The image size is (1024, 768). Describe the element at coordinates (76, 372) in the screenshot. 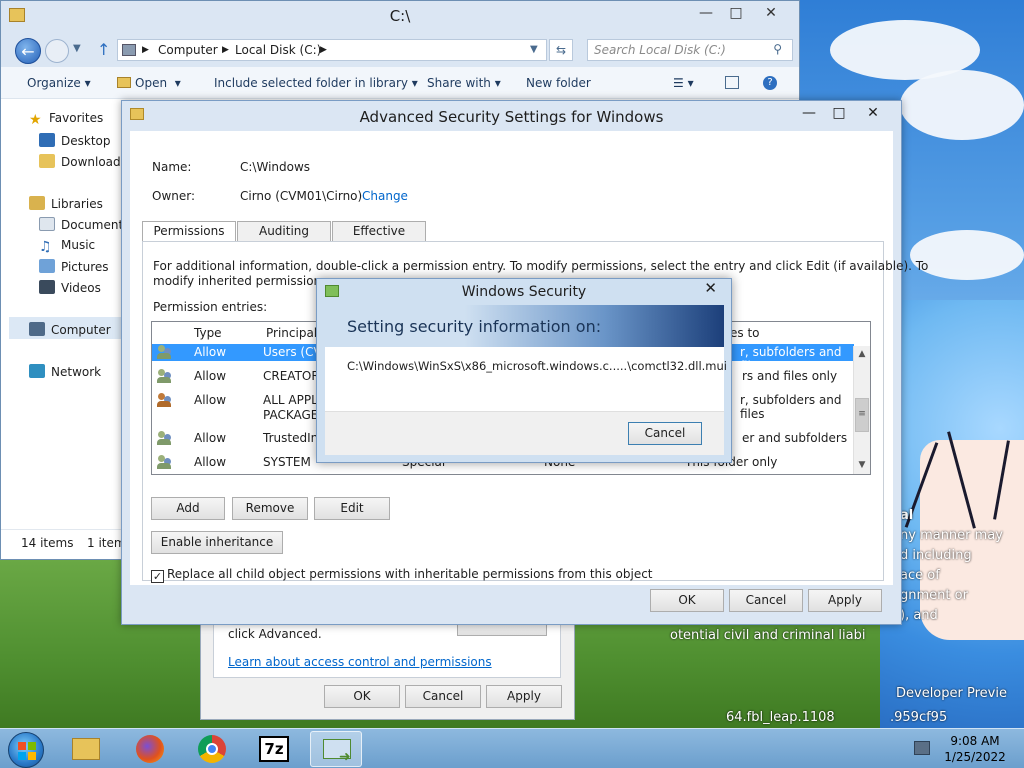

I see `nav-network-label: Network` at that location.